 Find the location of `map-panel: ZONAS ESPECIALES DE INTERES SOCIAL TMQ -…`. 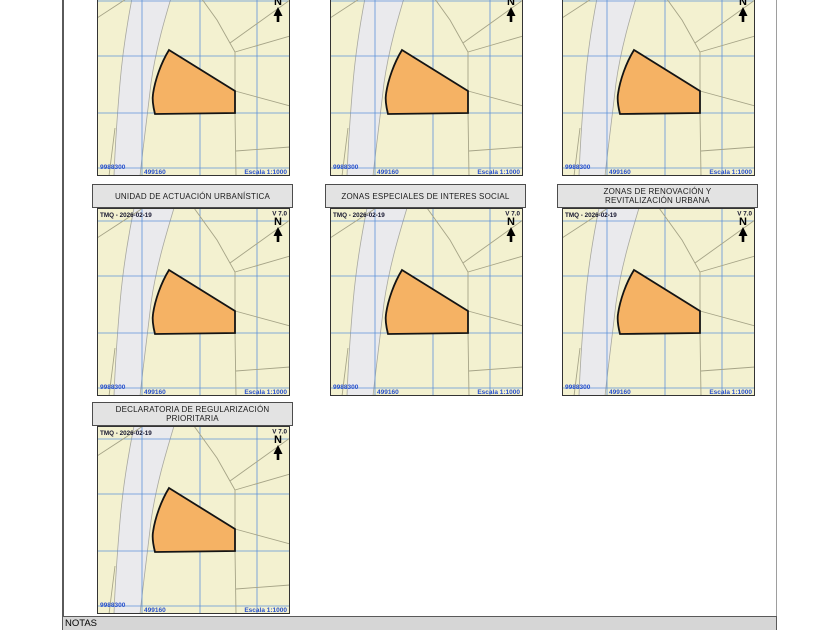

map-panel: ZONAS ESPECIALES DE INTERES SOCIAL TMQ -… is located at coordinates (425, 290).